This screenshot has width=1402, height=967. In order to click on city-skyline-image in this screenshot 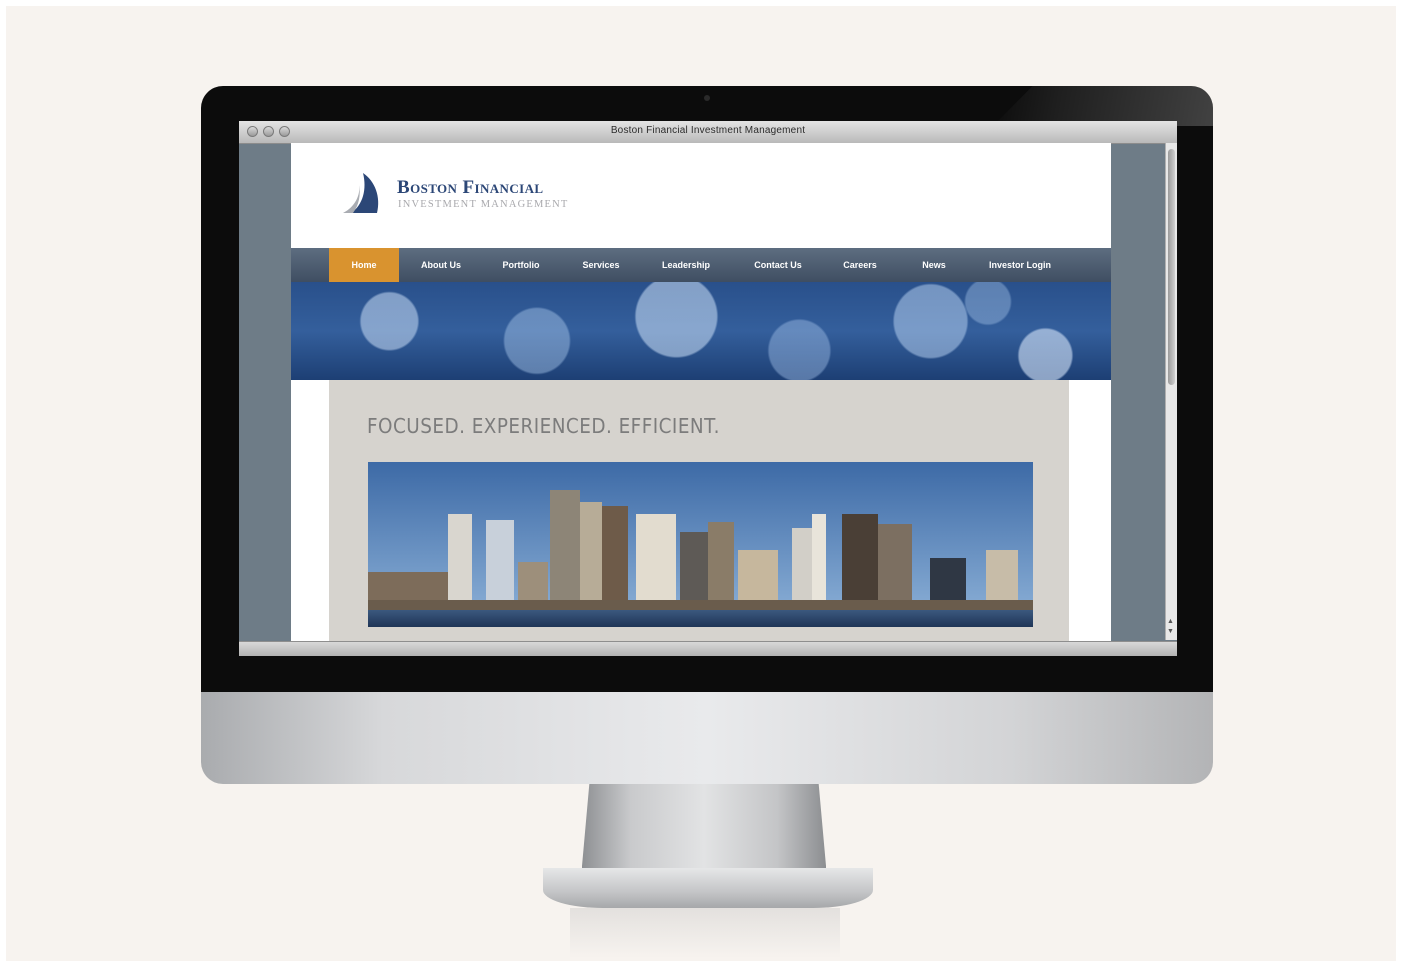, I will do `click(700, 544)`.